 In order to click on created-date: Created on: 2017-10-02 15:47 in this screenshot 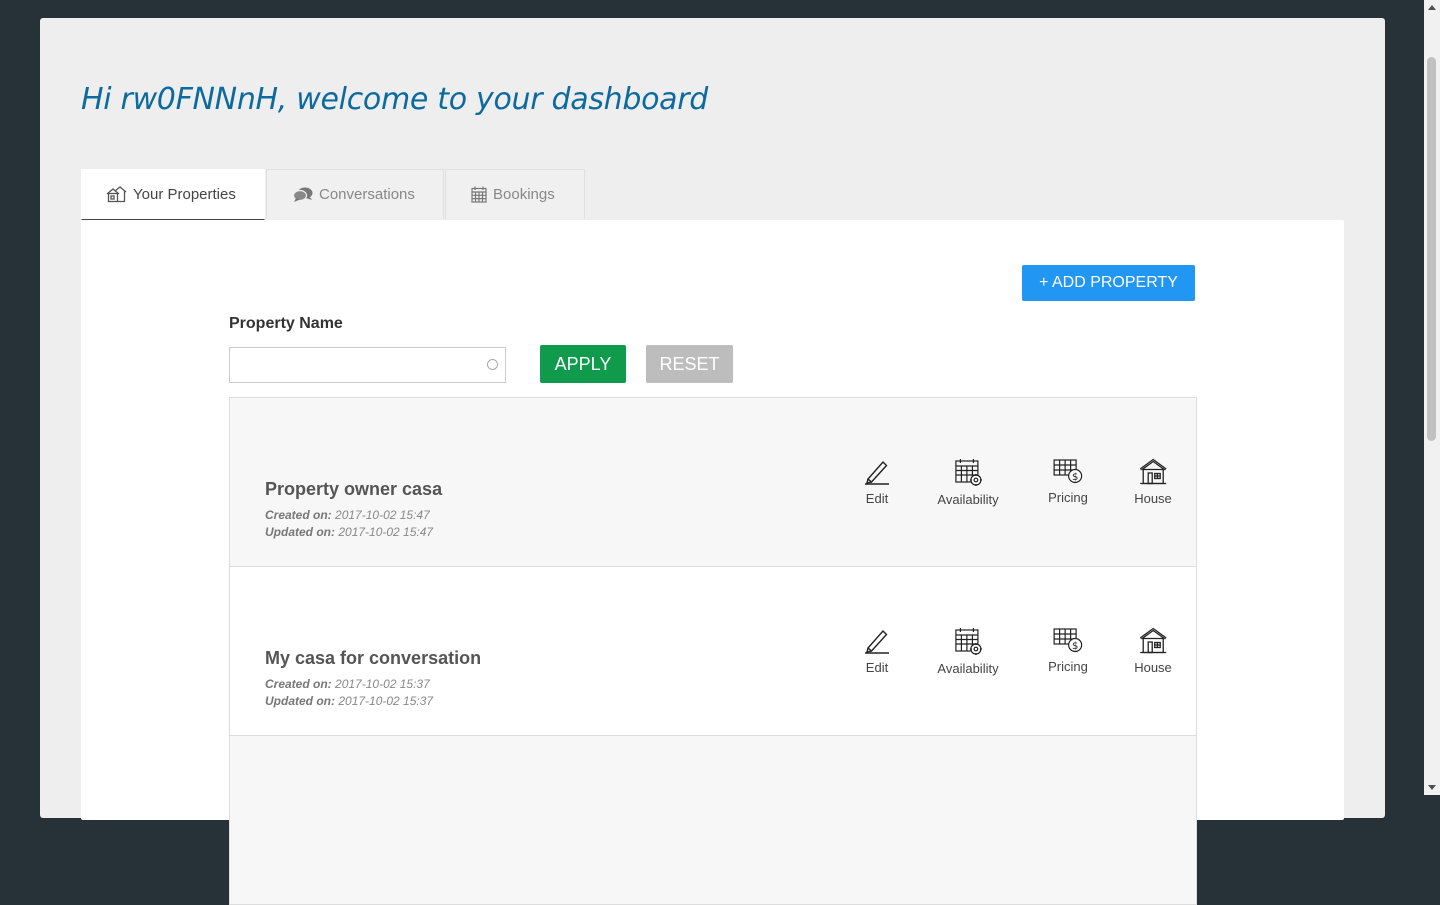, I will do `click(347, 515)`.